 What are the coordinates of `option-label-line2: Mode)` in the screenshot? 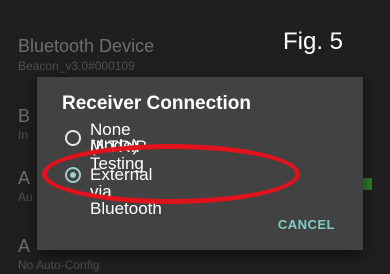 It's located at (114, 145).